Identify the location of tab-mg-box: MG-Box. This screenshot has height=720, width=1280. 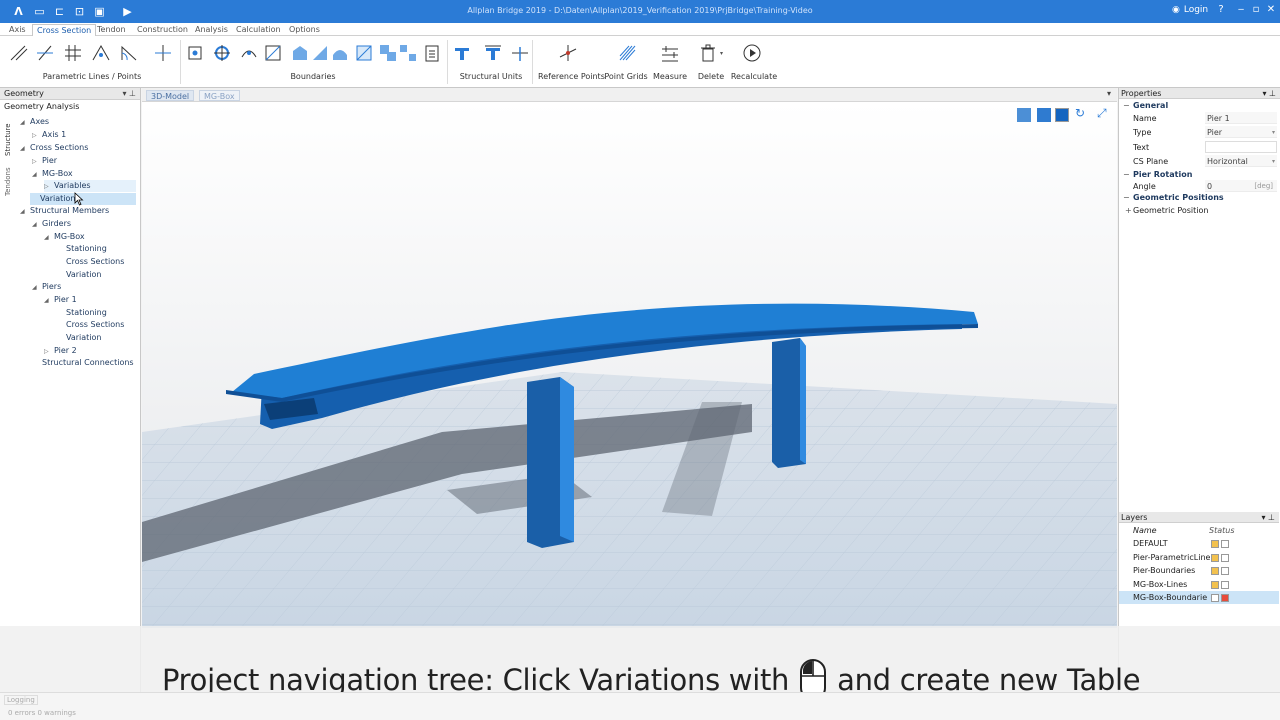
(219, 95).